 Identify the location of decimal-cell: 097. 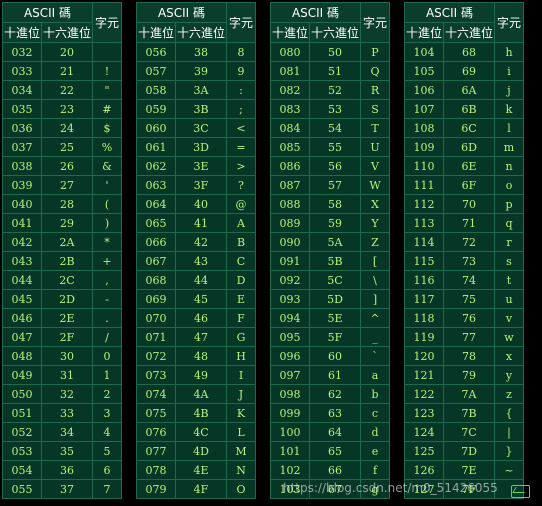
(290, 375).